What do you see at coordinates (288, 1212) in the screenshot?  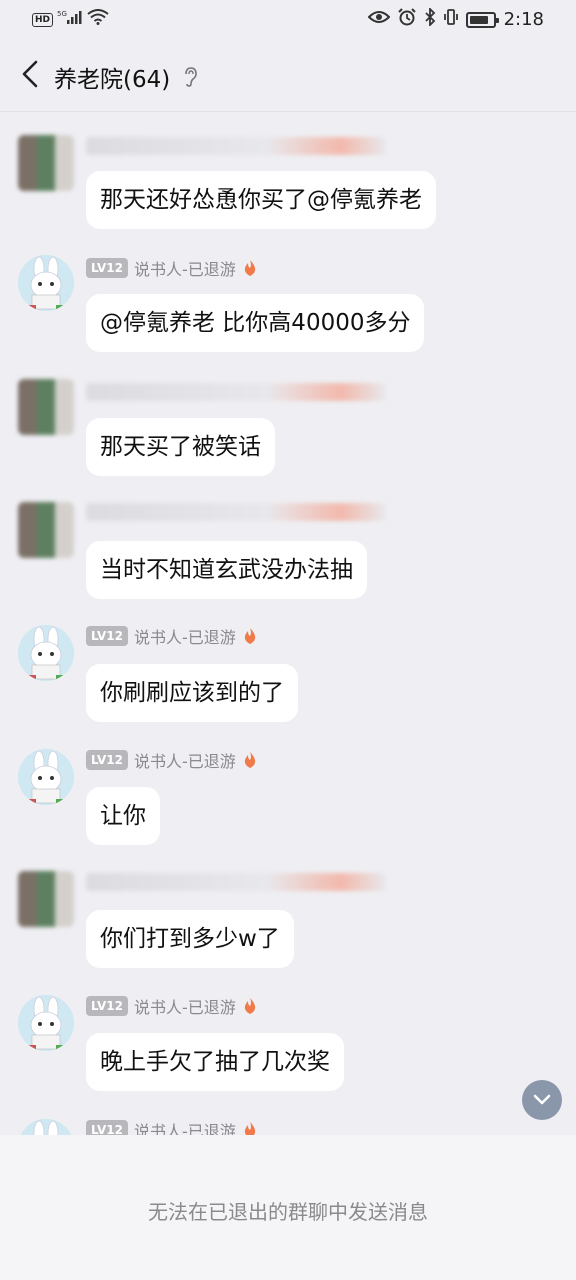 I see `cannot-send-notice: 无法在已退出的群聊中发送消息` at bounding box center [288, 1212].